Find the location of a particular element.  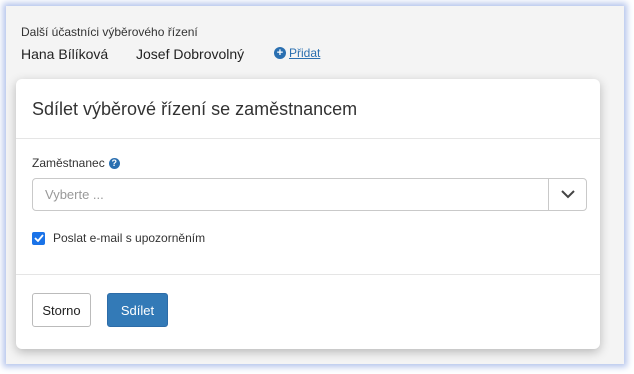

chevron-down-icon is located at coordinates (567, 194).